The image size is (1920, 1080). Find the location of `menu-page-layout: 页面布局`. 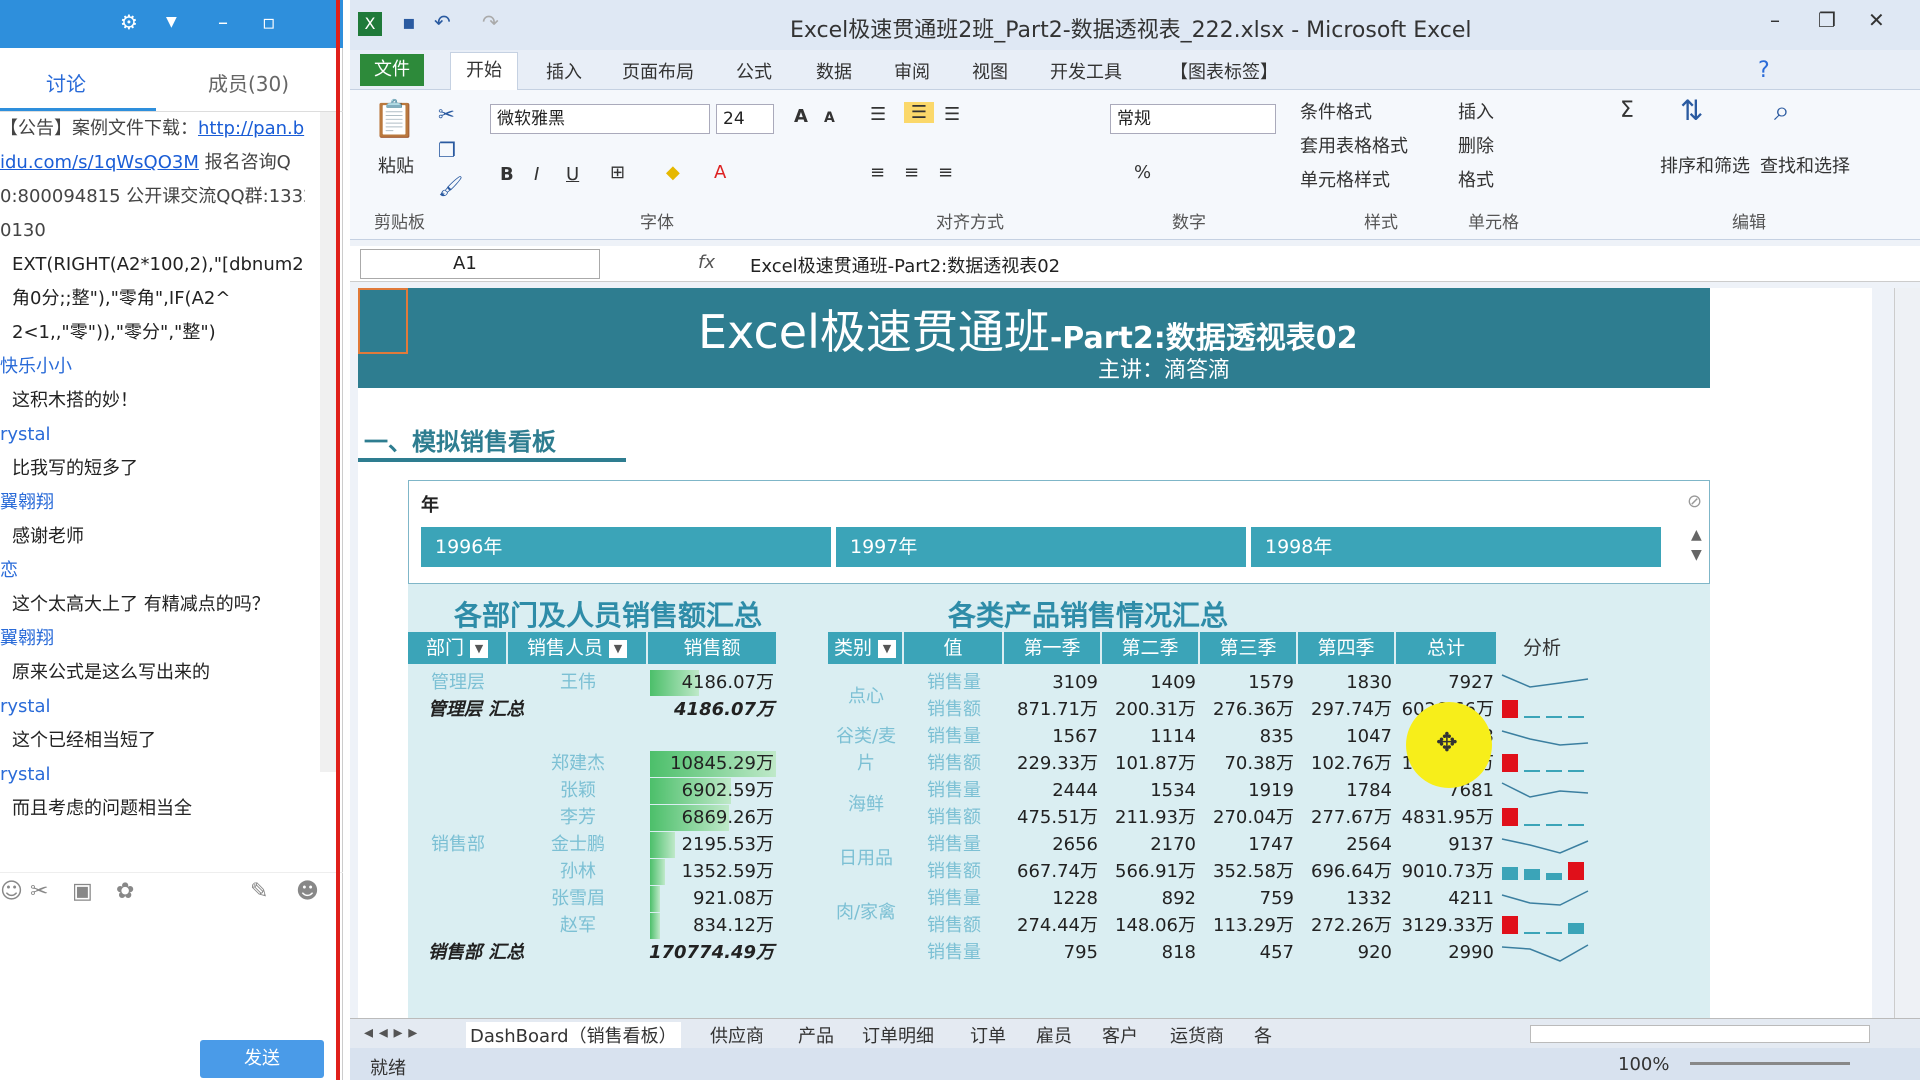

menu-page-layout: 页面布局 is located at coordinates (658, 71).